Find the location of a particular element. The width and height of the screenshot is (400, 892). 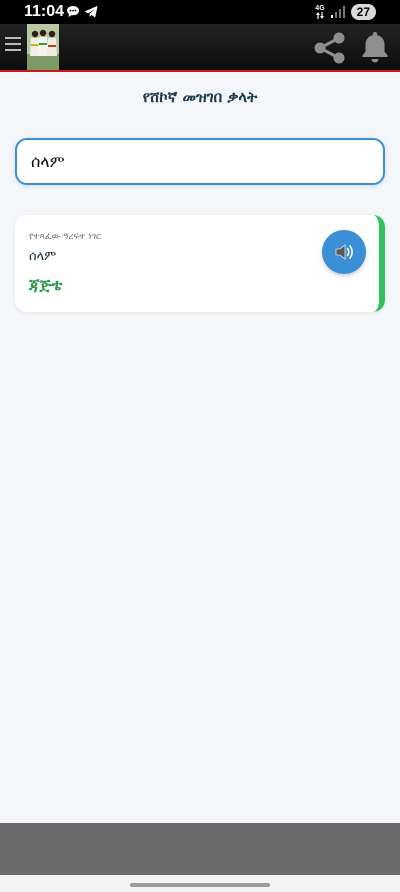

status-right: 4G 27 is located at coordinates (345, 12).